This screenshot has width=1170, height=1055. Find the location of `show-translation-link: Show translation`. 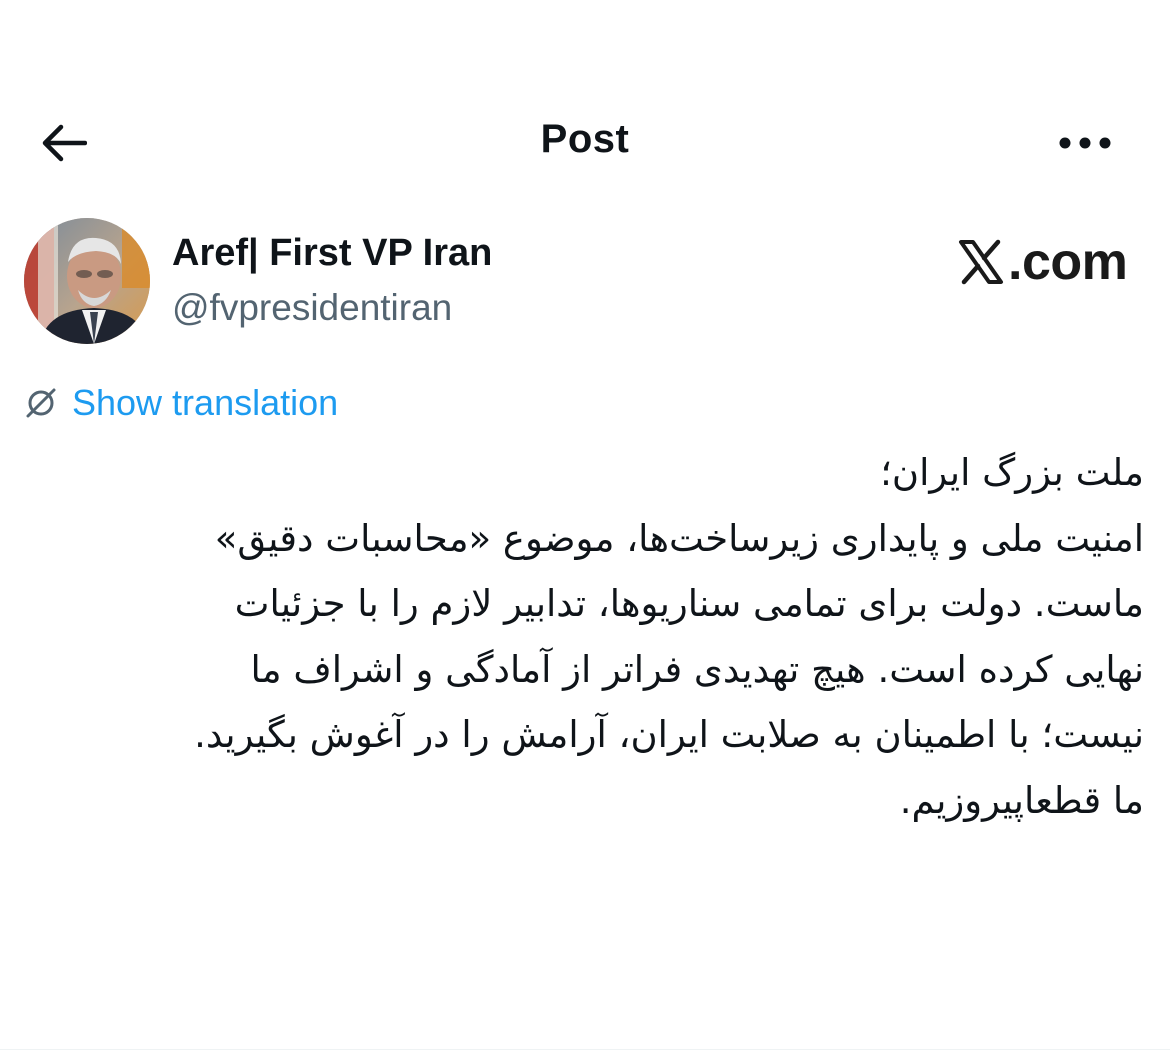

show-translation-link: Show translation is located at coordinates (181, 403).